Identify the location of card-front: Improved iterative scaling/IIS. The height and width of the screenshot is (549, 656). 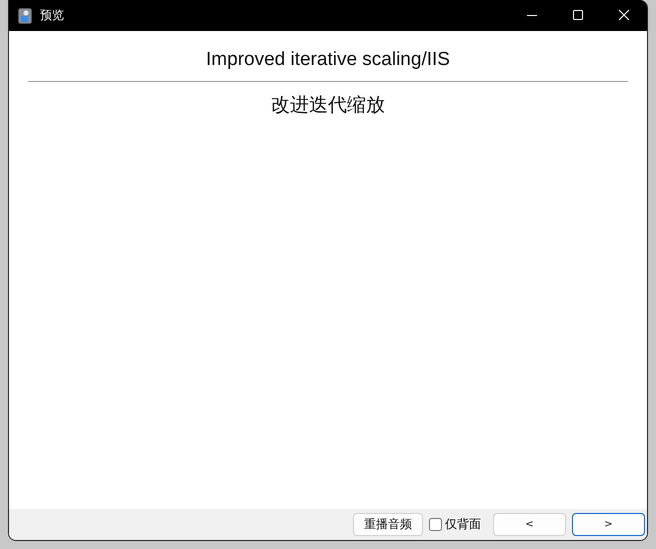
(328, 60).